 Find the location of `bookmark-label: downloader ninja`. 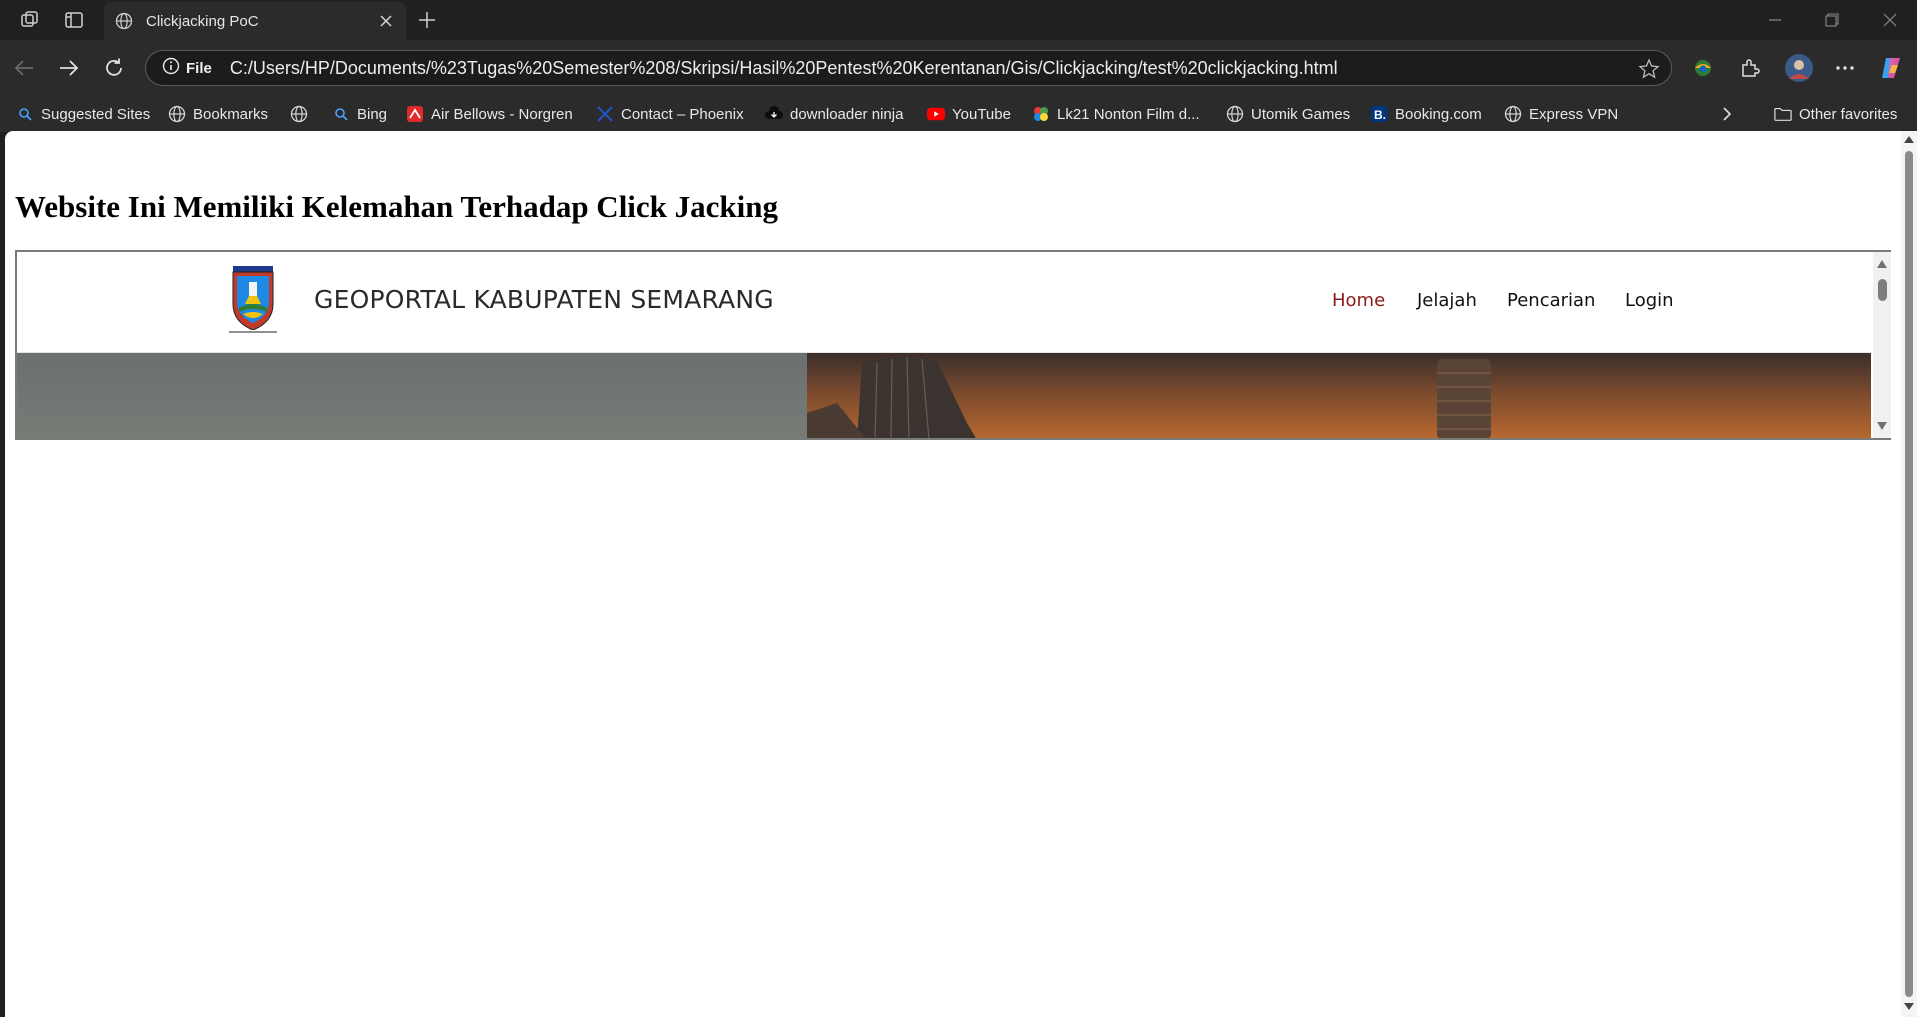

bookmark-label: downloader ninja is located at coordinates (847, 114).